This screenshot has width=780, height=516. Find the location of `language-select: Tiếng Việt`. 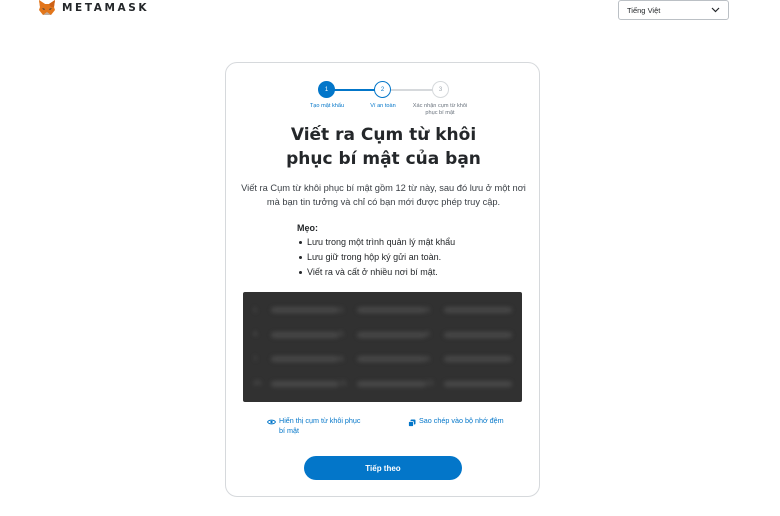

language-select: Tiếng Việt is located at coordinates (673, 10).